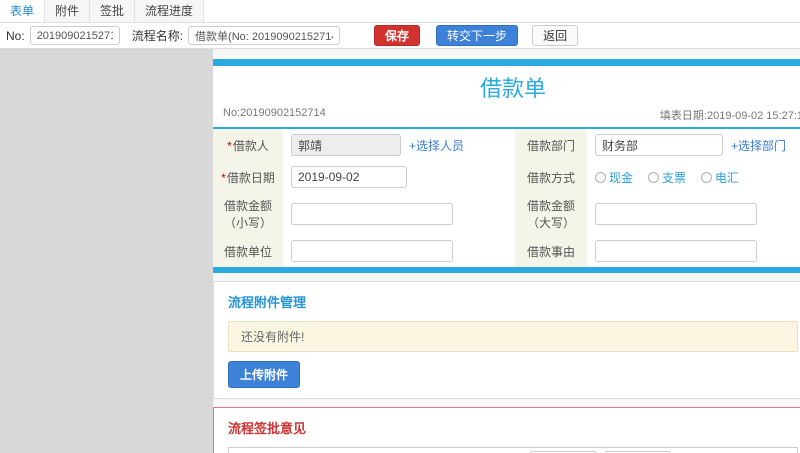 Image resolution: width=800 pixels, height=453 pixels. Describe the element at coordinates (551, 145) in the screenshot. I see `department-label: 借款部门` at that location.